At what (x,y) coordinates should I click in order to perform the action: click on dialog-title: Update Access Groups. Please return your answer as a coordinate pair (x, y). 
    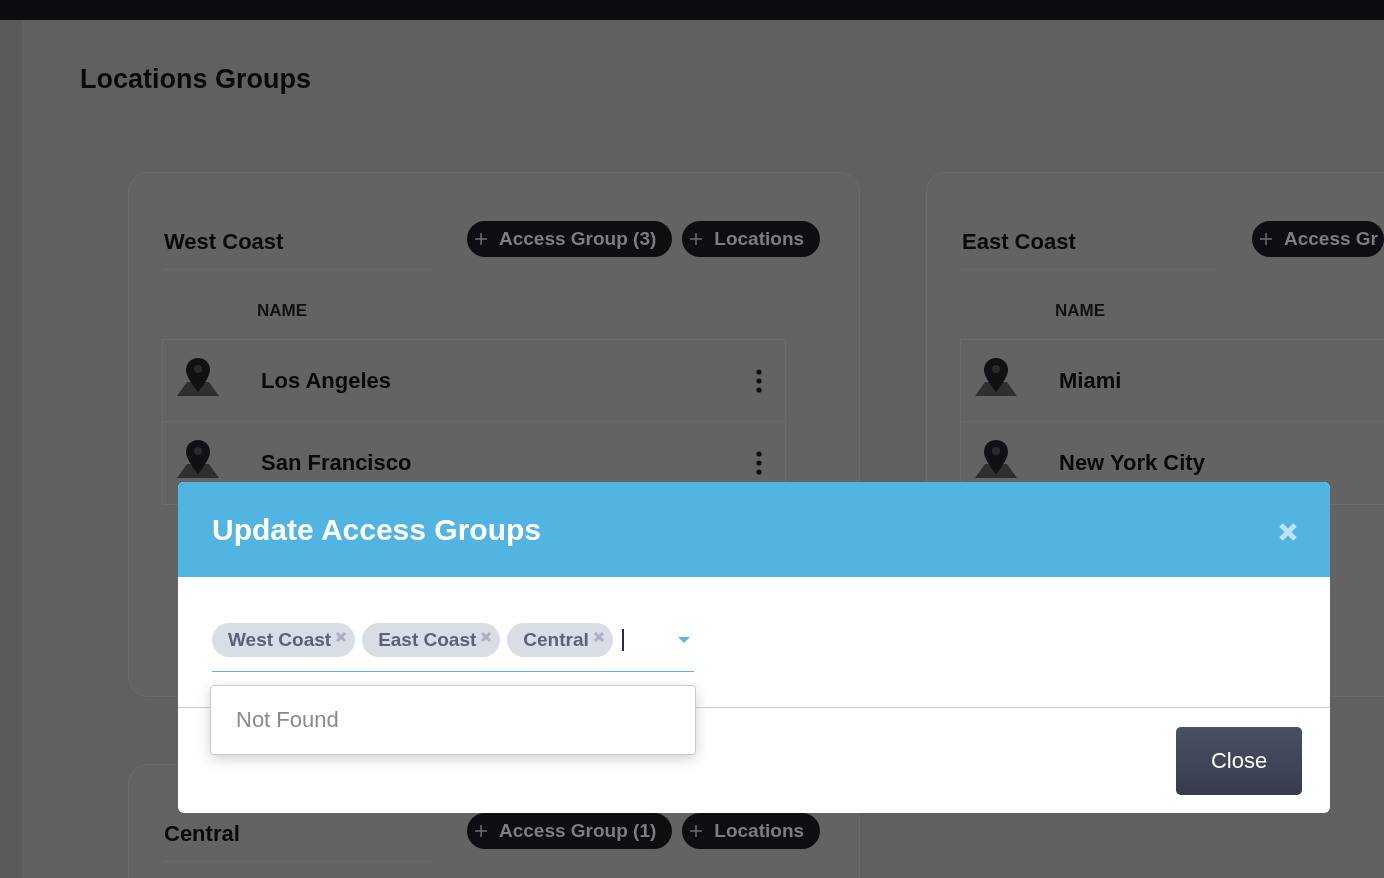
    Looking at the image, I should click on (376, 529).